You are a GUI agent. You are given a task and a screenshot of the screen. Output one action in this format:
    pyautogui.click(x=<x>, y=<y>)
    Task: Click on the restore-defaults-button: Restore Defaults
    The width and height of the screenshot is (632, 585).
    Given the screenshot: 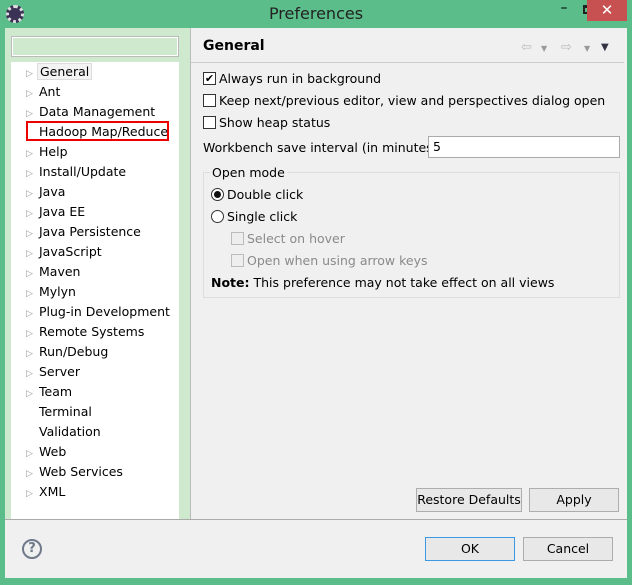 What is the action you would take?
    pyautogui.click(x=469, y=500)
    